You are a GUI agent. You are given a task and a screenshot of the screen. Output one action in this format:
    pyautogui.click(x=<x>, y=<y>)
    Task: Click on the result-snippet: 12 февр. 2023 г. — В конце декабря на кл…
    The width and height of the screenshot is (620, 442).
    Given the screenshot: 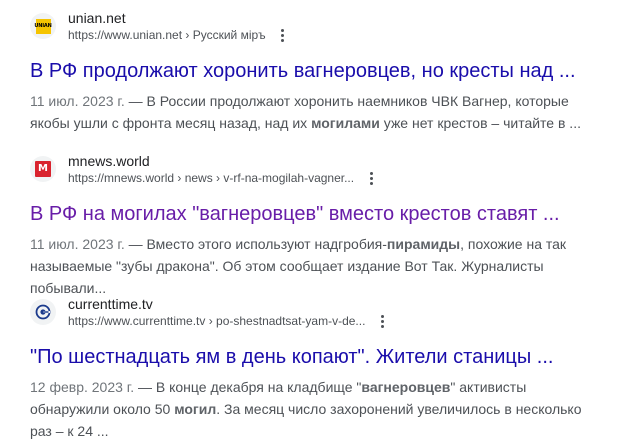 What is the action you would take?
    pyautogui.click(x=306, y=409)
    